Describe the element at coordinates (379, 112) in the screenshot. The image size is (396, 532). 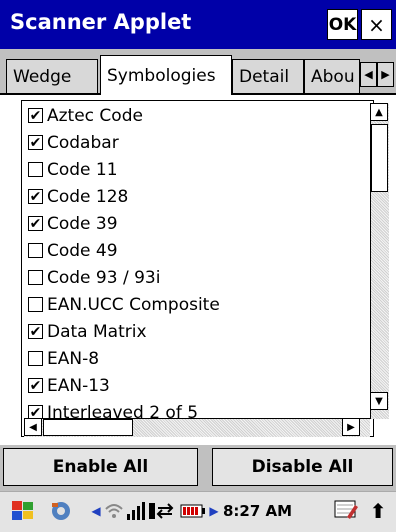
I see `scroll-up-button: ▲` at that location.